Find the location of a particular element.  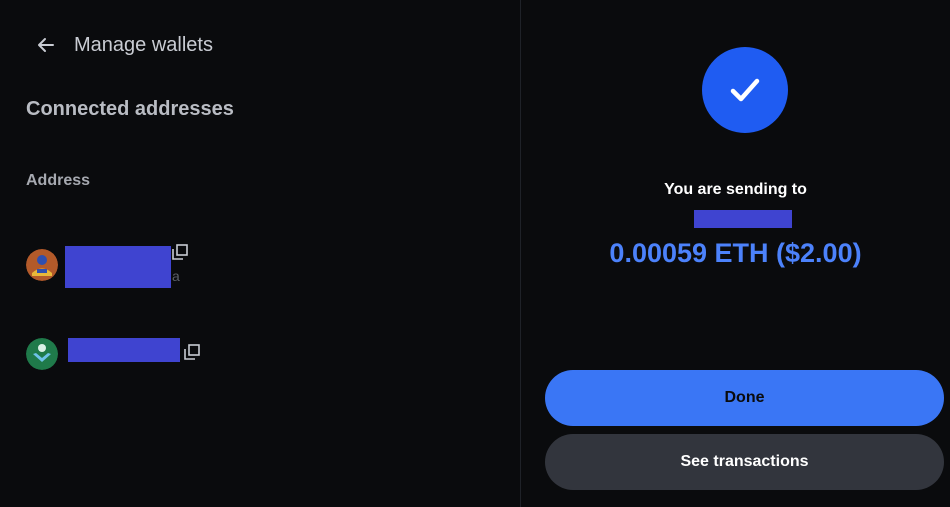

sending-label: You are sending to is located at coordinates (735, 189).